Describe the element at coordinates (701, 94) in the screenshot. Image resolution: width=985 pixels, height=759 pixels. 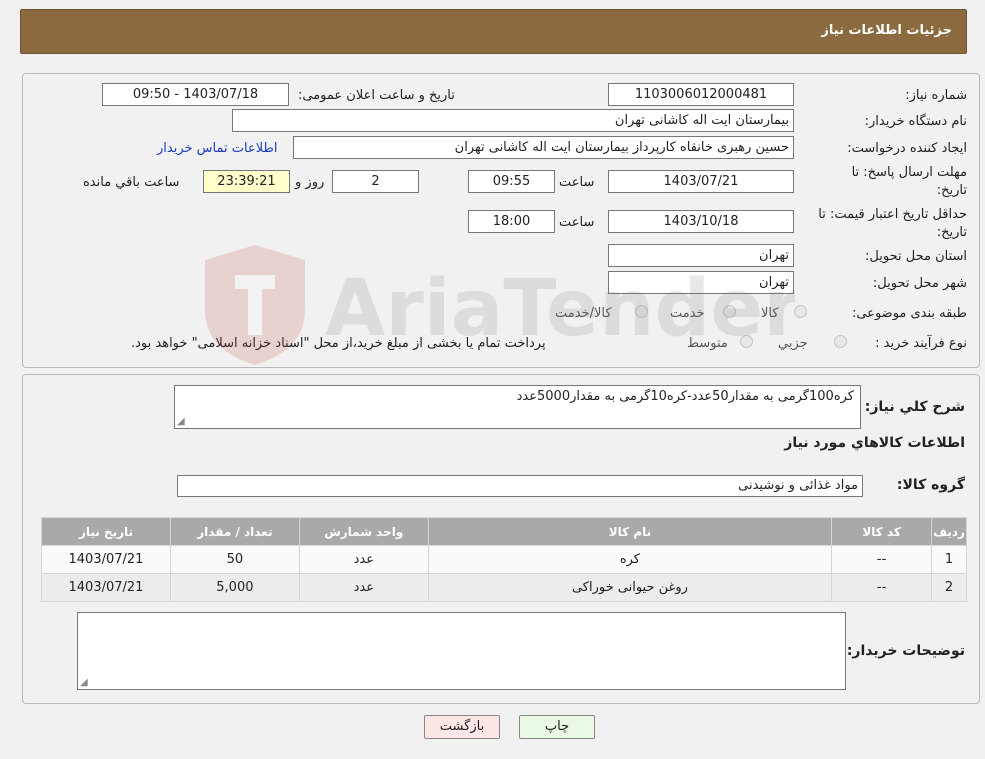
I see `need-number-field: 1103006012000481` at that location.